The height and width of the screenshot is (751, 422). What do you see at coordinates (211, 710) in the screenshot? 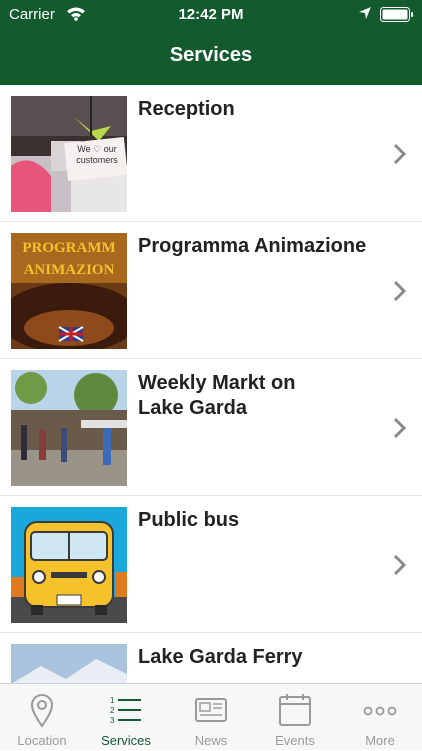
I see `newspaper-icon` at bounding box center [211, 710].